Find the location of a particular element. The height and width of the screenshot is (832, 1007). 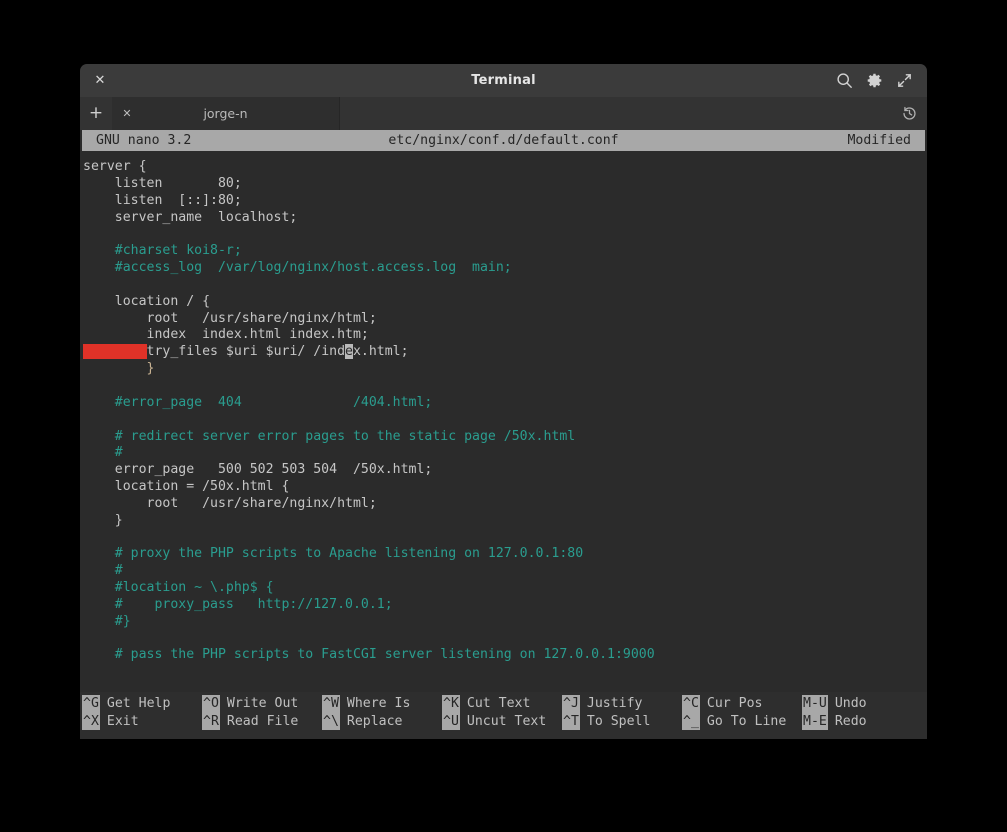

window-action-buttons is located at coordinates (879, 81).